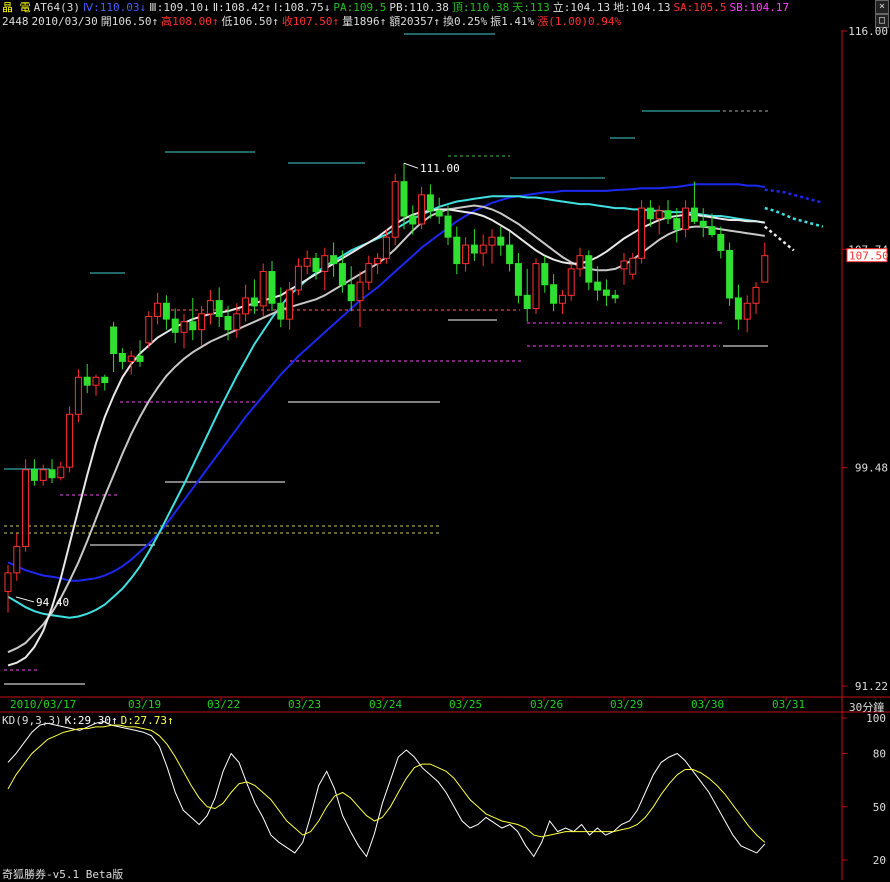  Describe the element at coordinates (25, 599) in the screenshot. I see `low-marker-line` at that location.